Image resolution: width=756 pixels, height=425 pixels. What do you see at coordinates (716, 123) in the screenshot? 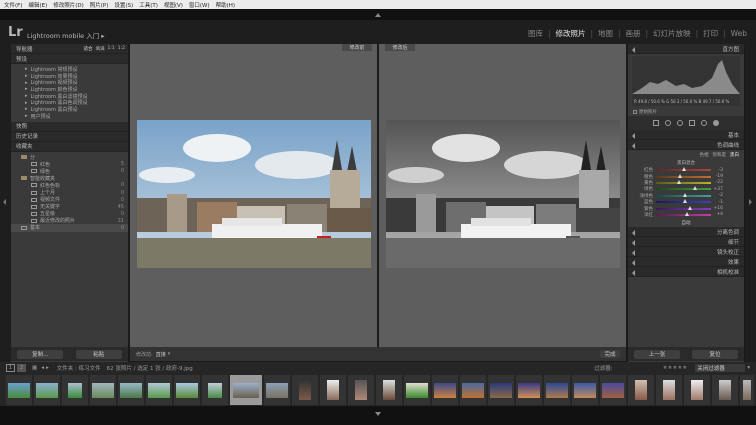
I see `brush-icon` at bounding box center [716, 123].